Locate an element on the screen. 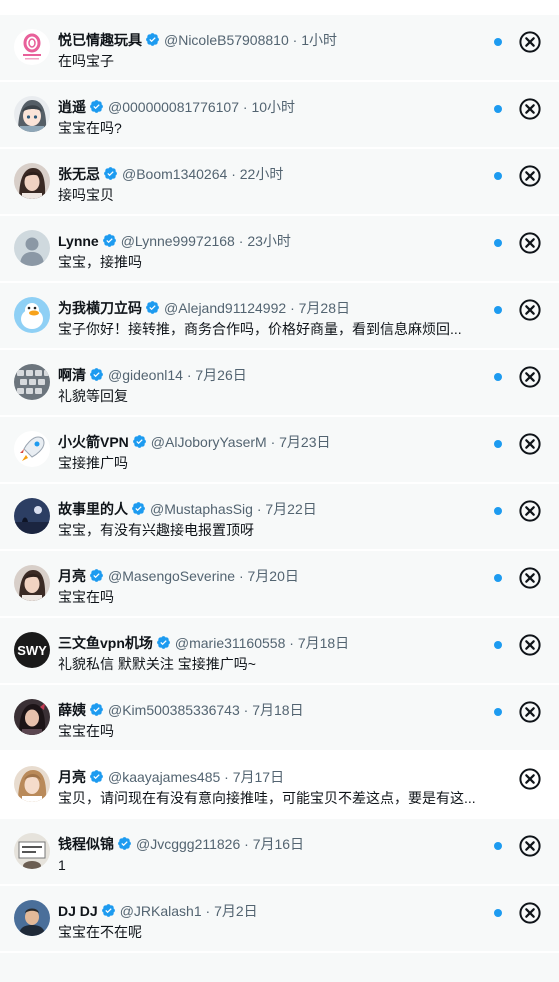  sender-name: 薛姨 is located at coordinates (72, 710).